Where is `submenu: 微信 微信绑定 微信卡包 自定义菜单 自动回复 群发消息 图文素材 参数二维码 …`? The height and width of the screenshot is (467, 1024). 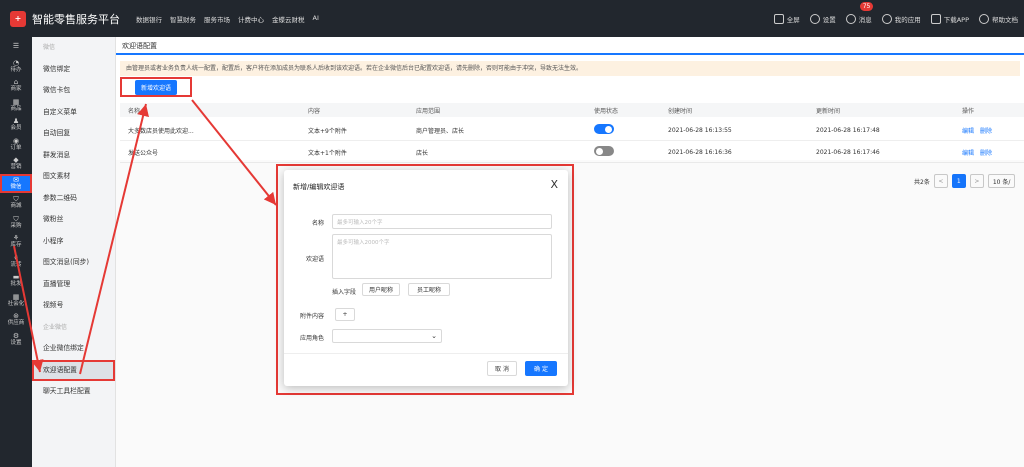
submenu: 微信 微信绑定 微信卡包 自定义菜单 自动回复 群发消息 图文素材 参数二维码 … is located at coordinates (74, 252).